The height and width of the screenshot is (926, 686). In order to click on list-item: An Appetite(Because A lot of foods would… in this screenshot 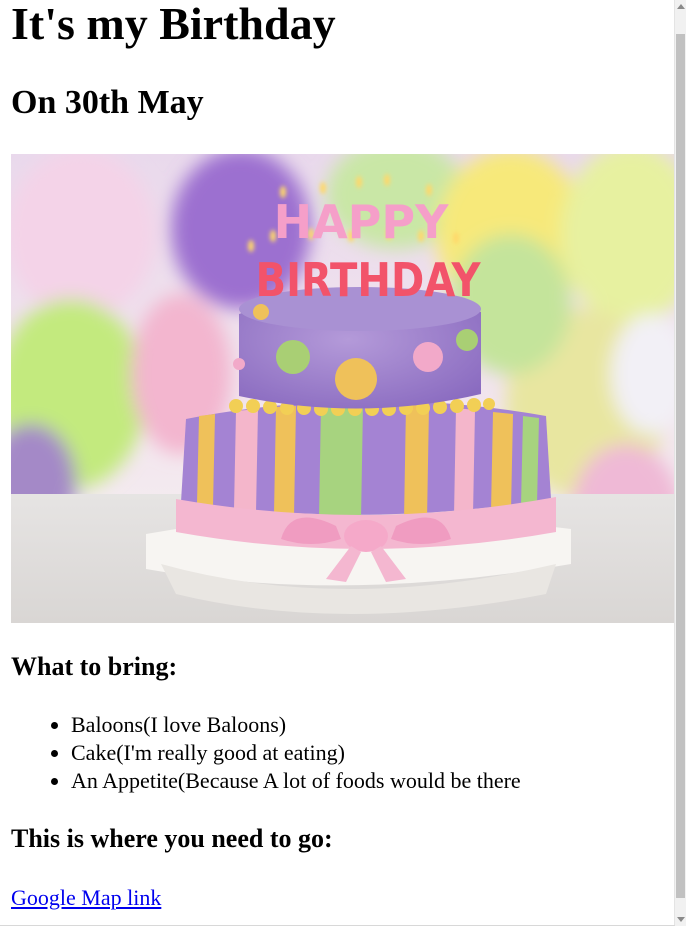, I will do `click(296, 781)`.